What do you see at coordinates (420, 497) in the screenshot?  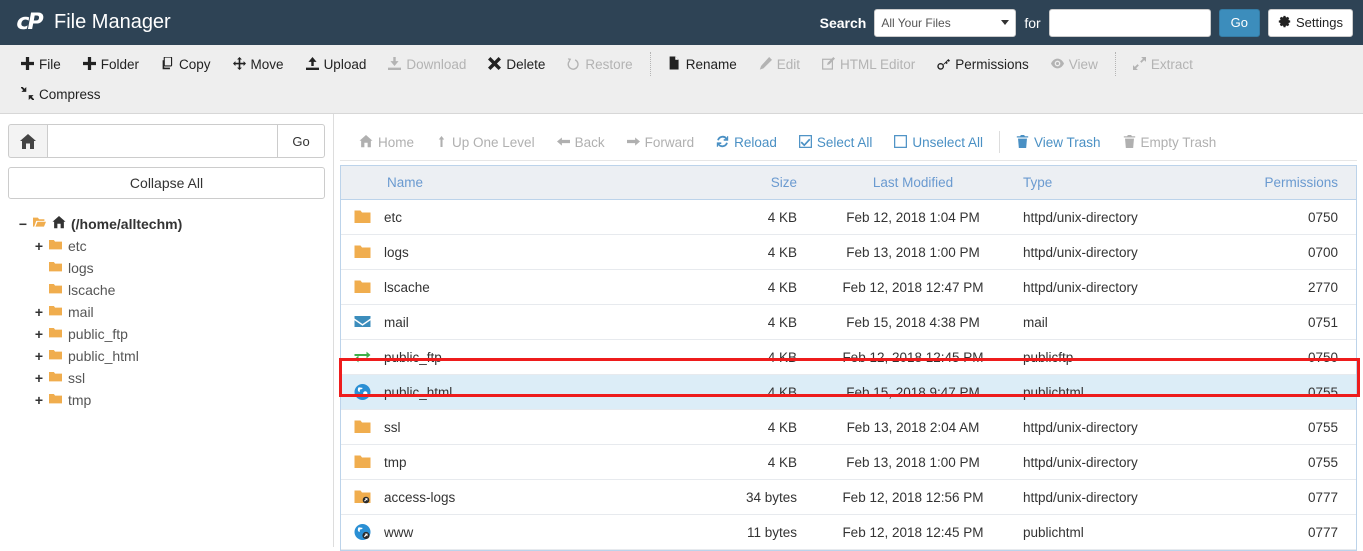 I see `file-name-label: access-logs` at bounding box center [420, 497].